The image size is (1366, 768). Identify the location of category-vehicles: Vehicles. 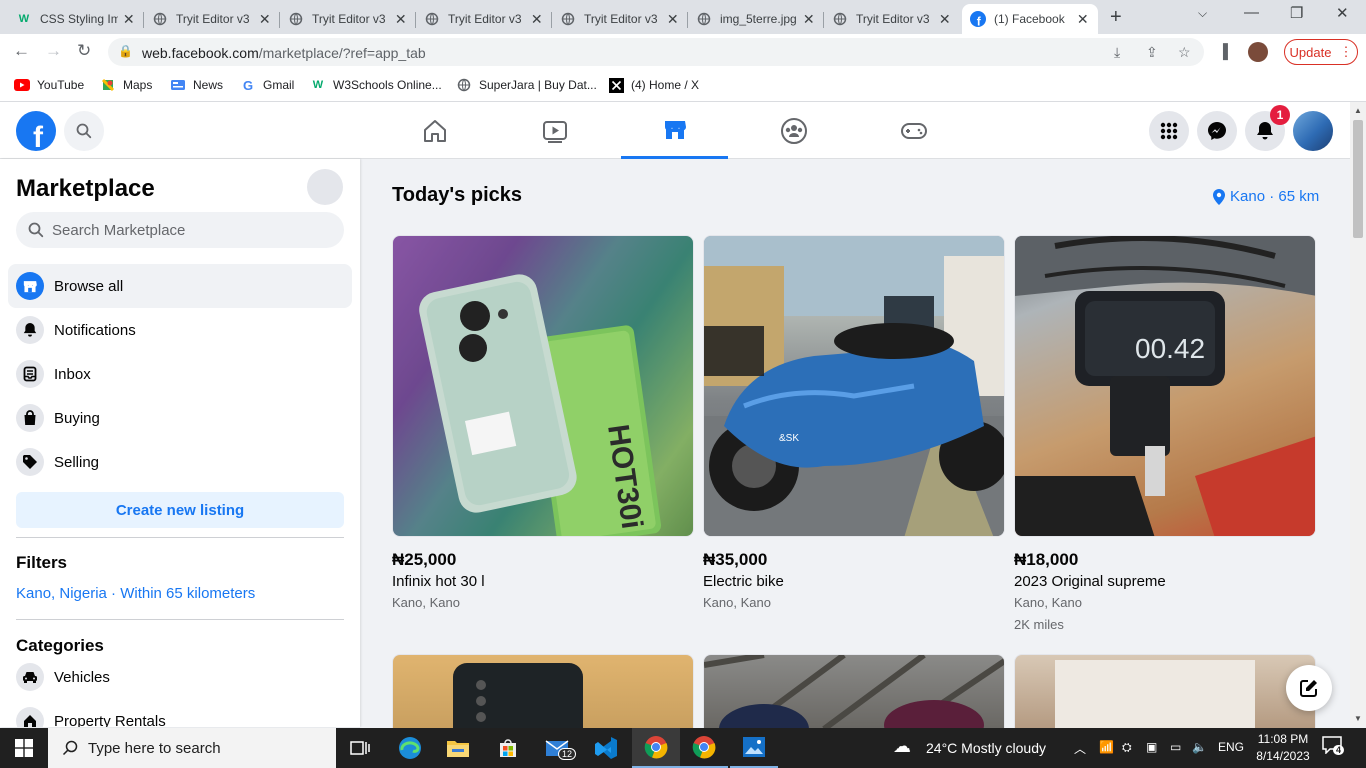
(180, 677).